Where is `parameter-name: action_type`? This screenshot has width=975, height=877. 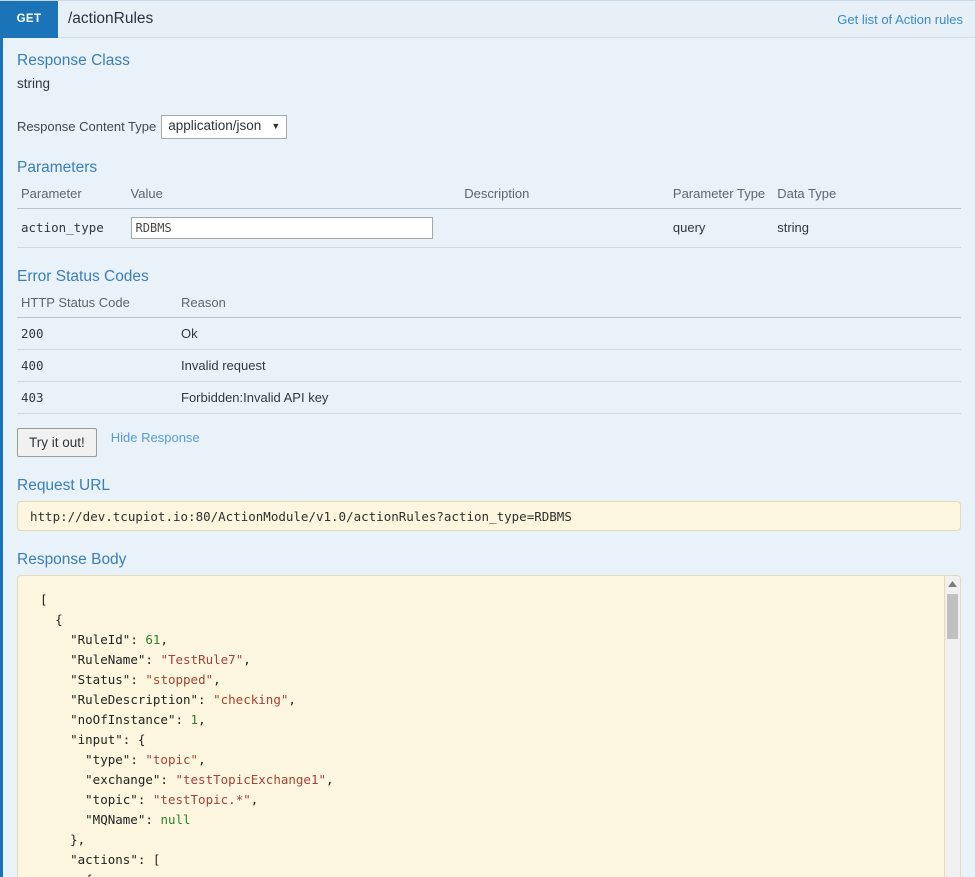 parameter-name: action_type is located at coordinates (72, 228).